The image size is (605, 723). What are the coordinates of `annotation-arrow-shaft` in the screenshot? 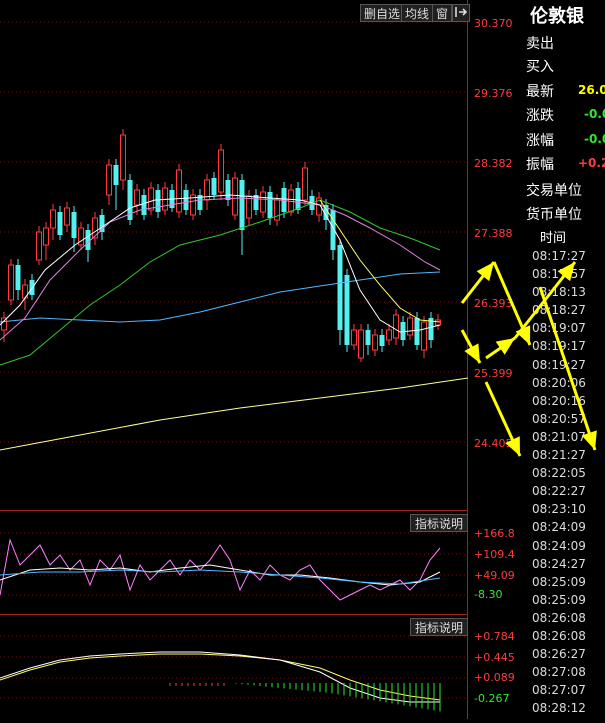 It's located at (567, 368).